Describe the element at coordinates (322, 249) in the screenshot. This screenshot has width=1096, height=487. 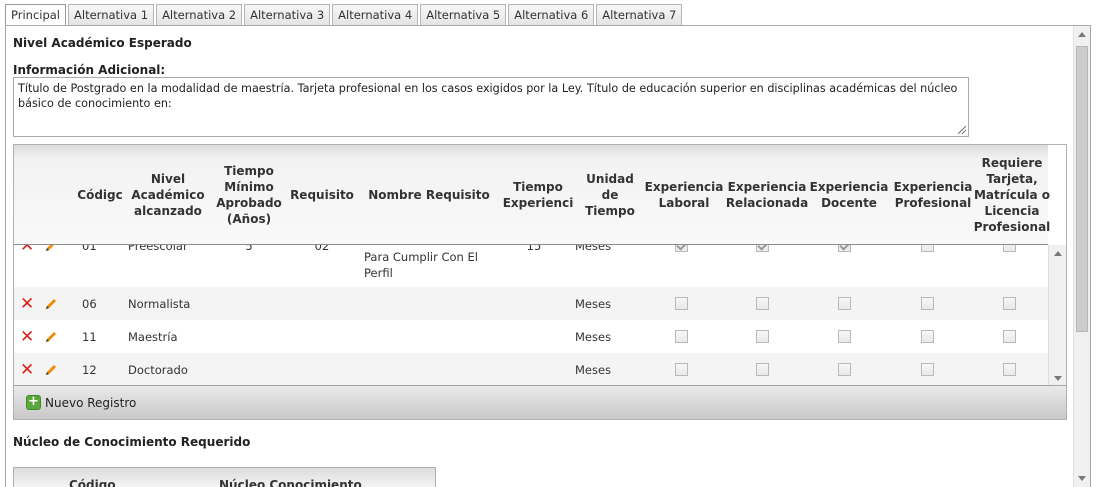
I see `cell-requisito: 02` at that location.